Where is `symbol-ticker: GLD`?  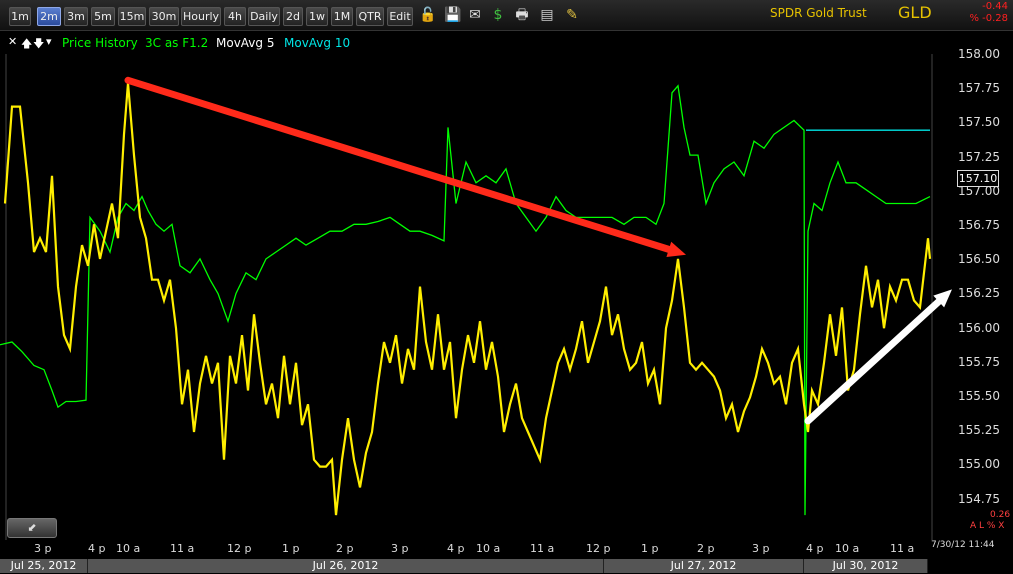
symbol-ticker: GLD is located at coordinates (915, 12).